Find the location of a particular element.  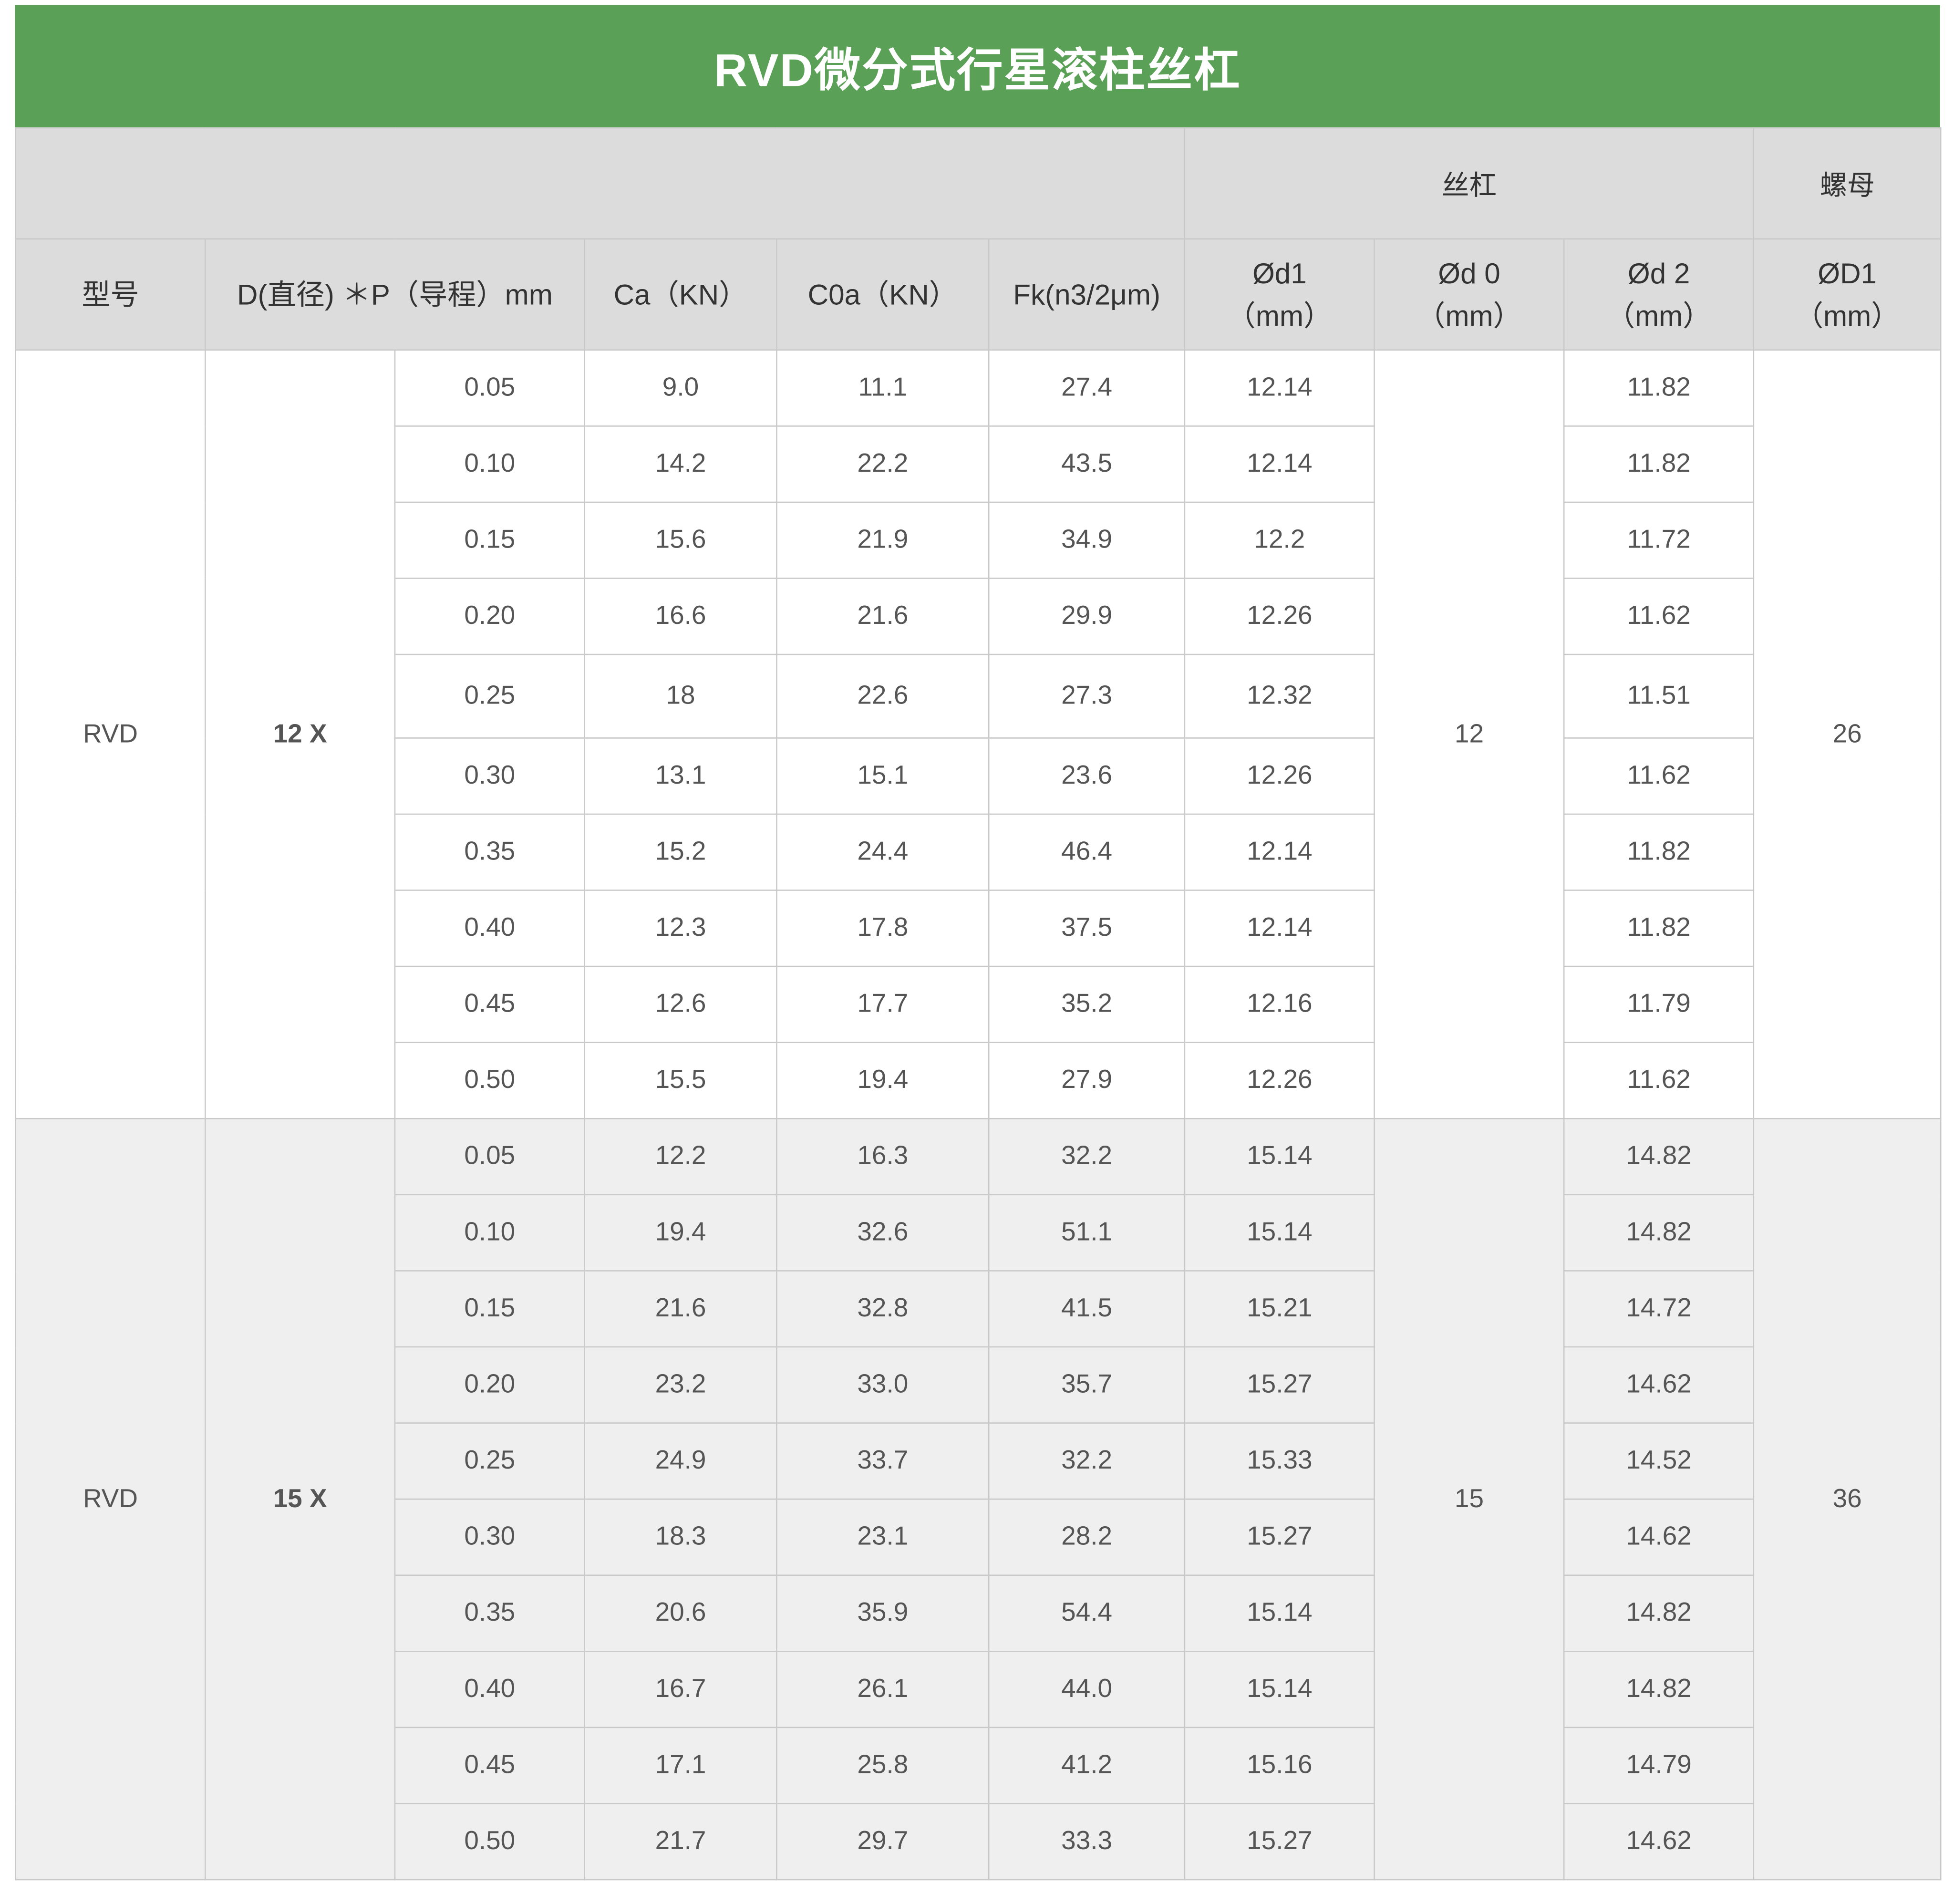

col-header-d0: Ød 0 （mm） is located at coordinates (1469, 294).